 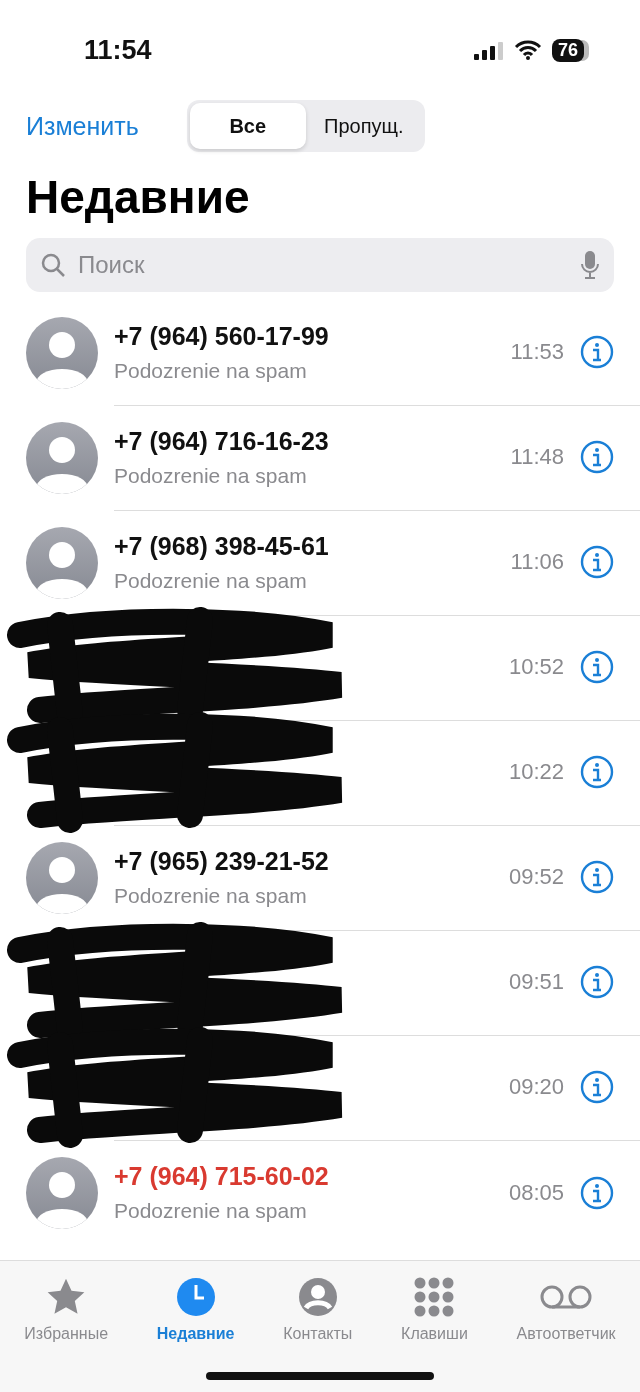 I want to click on call-time: 08:05, so click(x=536, y=1192).